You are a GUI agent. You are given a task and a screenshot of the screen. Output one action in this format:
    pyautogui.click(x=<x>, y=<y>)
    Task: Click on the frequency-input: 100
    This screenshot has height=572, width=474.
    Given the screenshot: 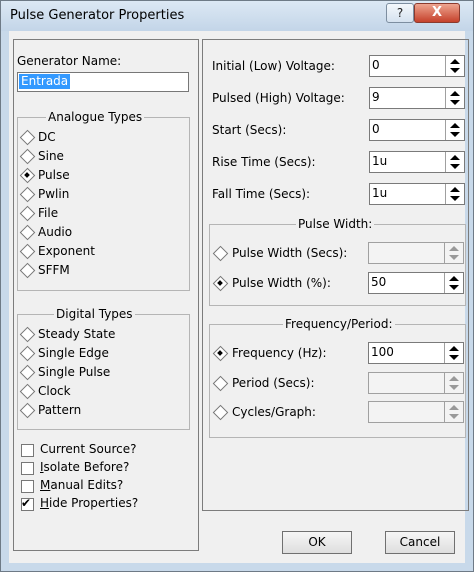 What is the action you would take?
    pyautogui.click(x=416, y=353)
    